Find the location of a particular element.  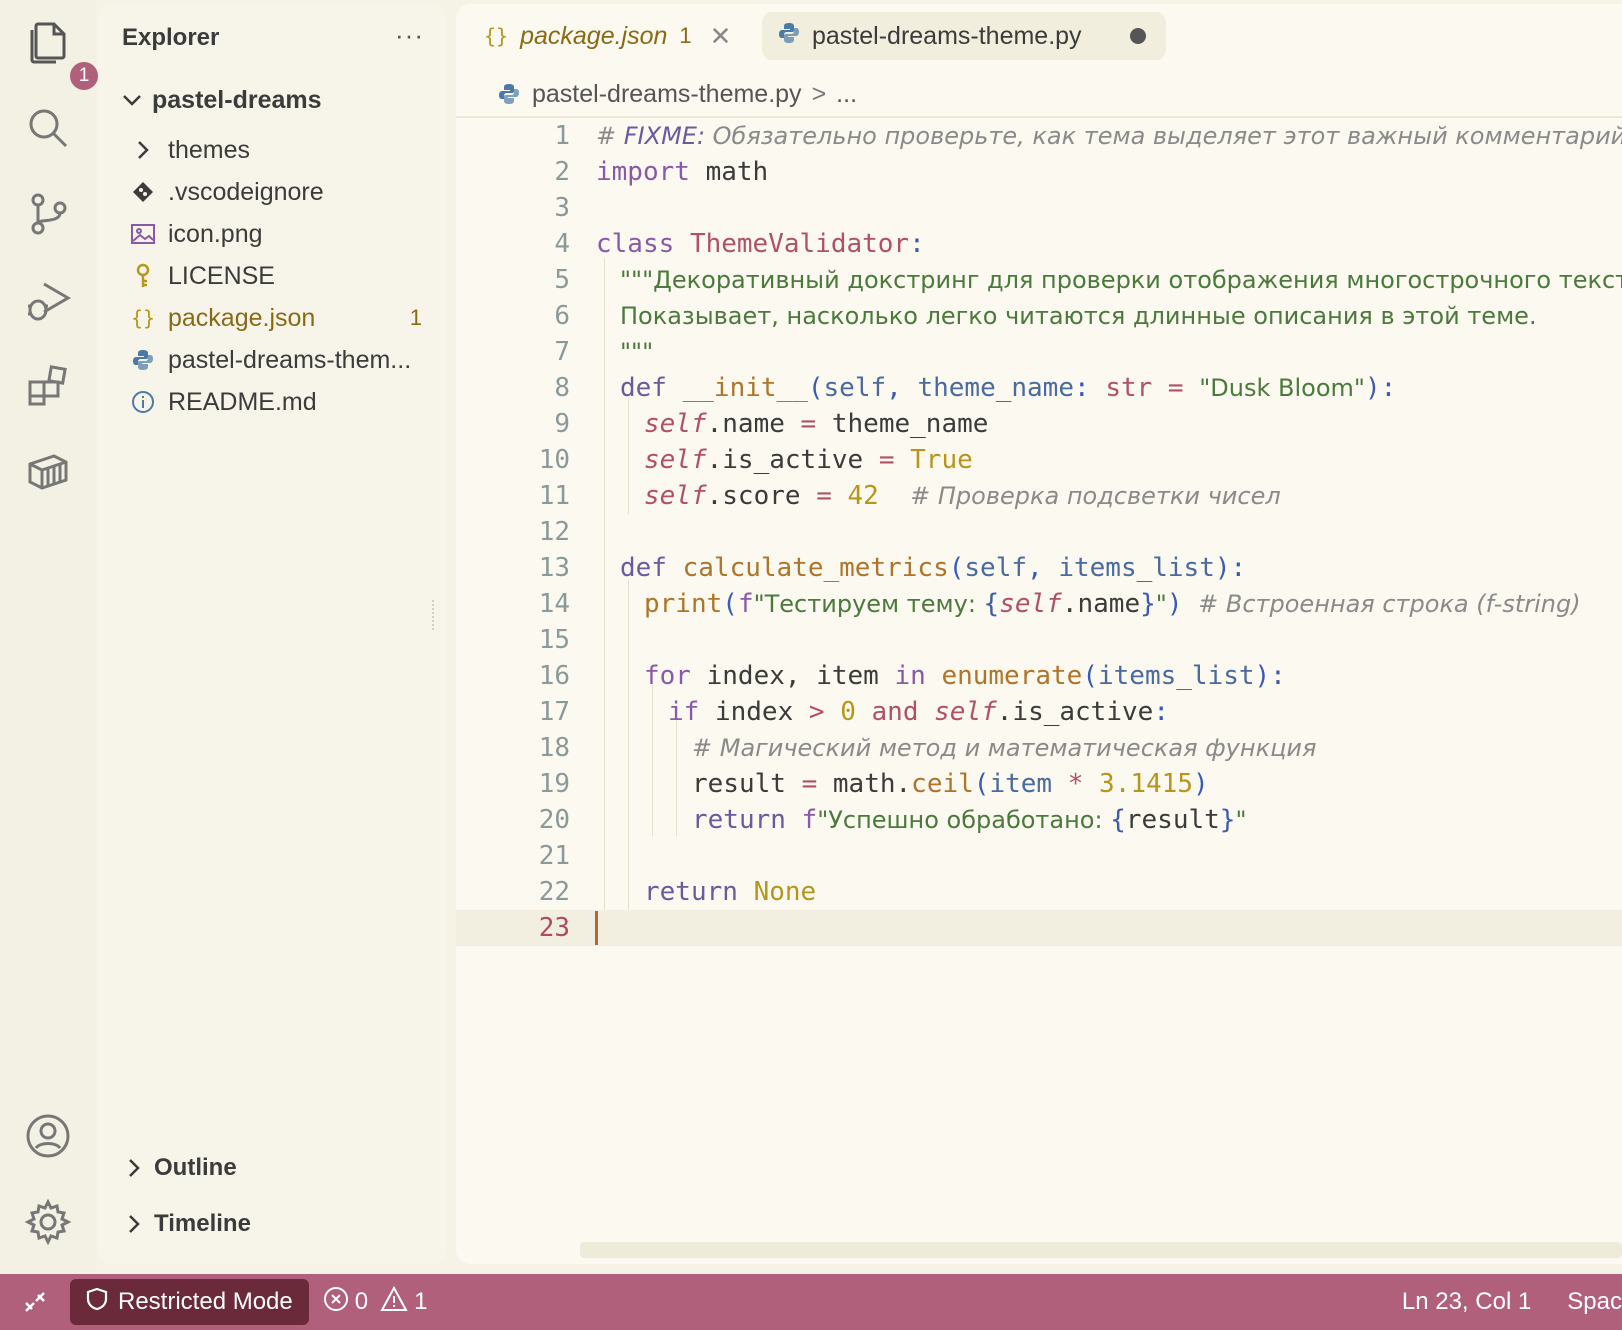

warning-count: 1 is located at coordinates (421, 1301).